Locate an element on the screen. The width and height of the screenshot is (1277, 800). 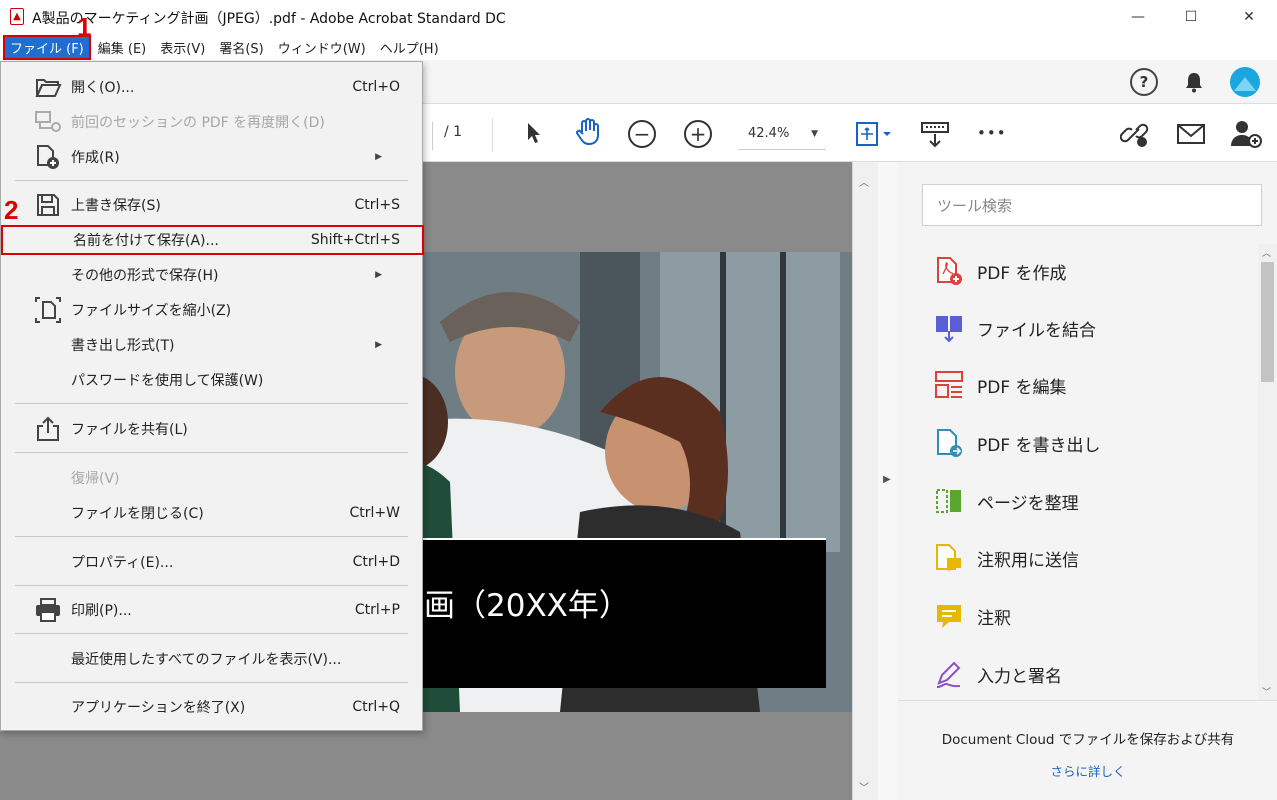
menu-item-protect-password: パスワードを使用して保護(W) is located at coordinates (211, 380).